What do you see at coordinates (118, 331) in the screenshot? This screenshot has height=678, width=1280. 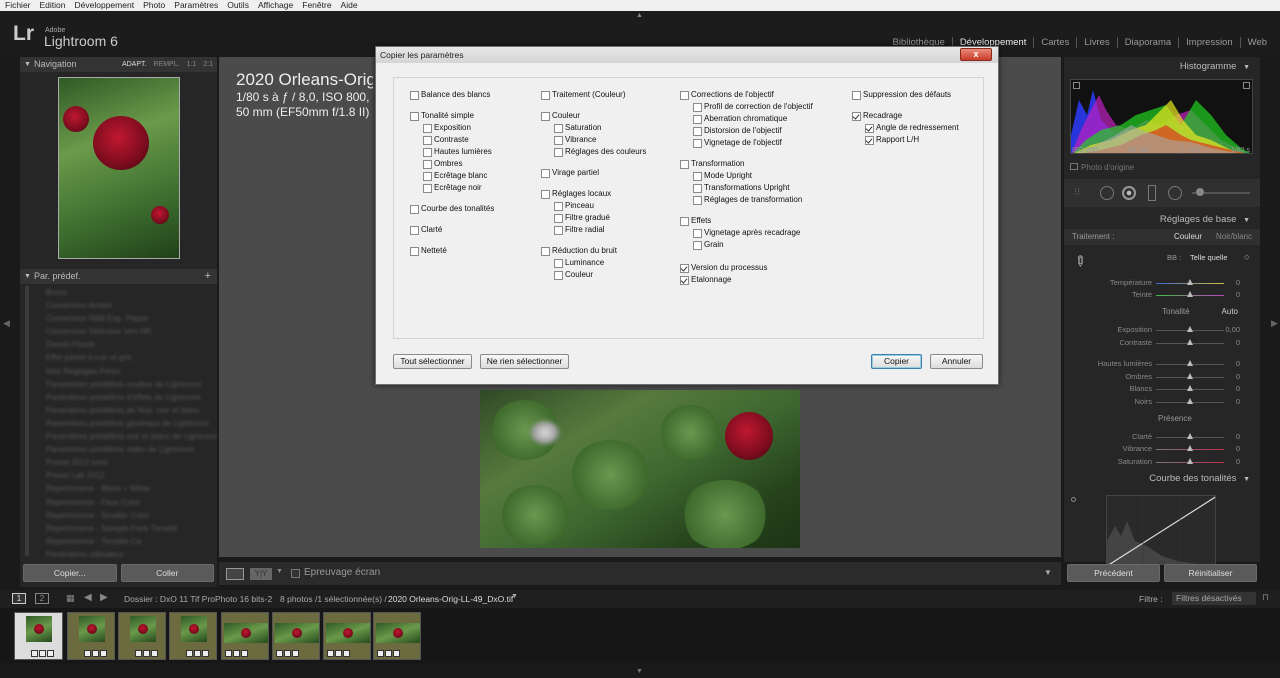 I see `preset-item: Conversion Sélective Vert HR` at bounding box center [118, 331].